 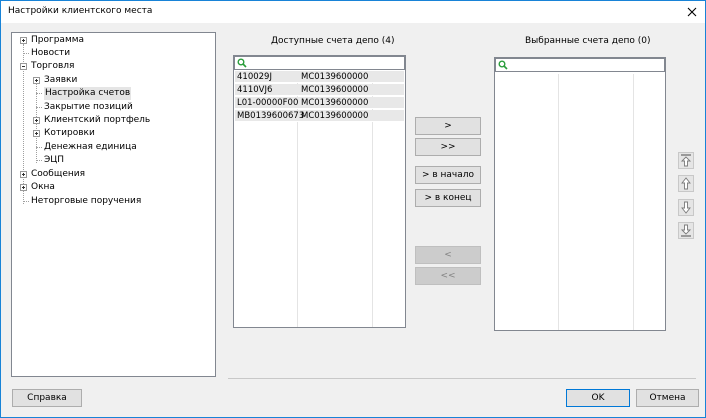 What do you see at coordinates (23, 66) in the screenshot?
I see `collapse-icon` at bounding box center [23, 66].